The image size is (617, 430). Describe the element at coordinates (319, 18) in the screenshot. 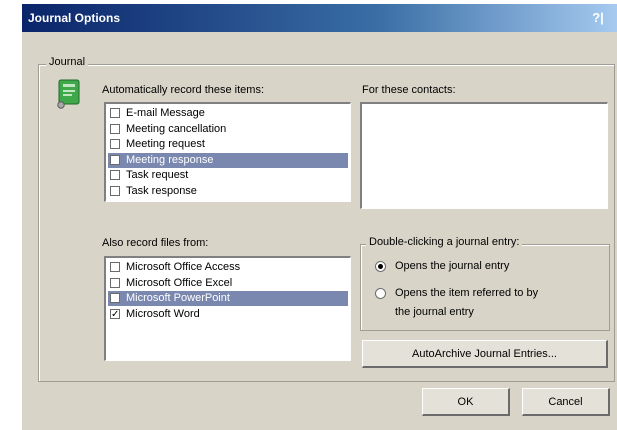

I see `title-bar: Journal Options ?|` at that location.